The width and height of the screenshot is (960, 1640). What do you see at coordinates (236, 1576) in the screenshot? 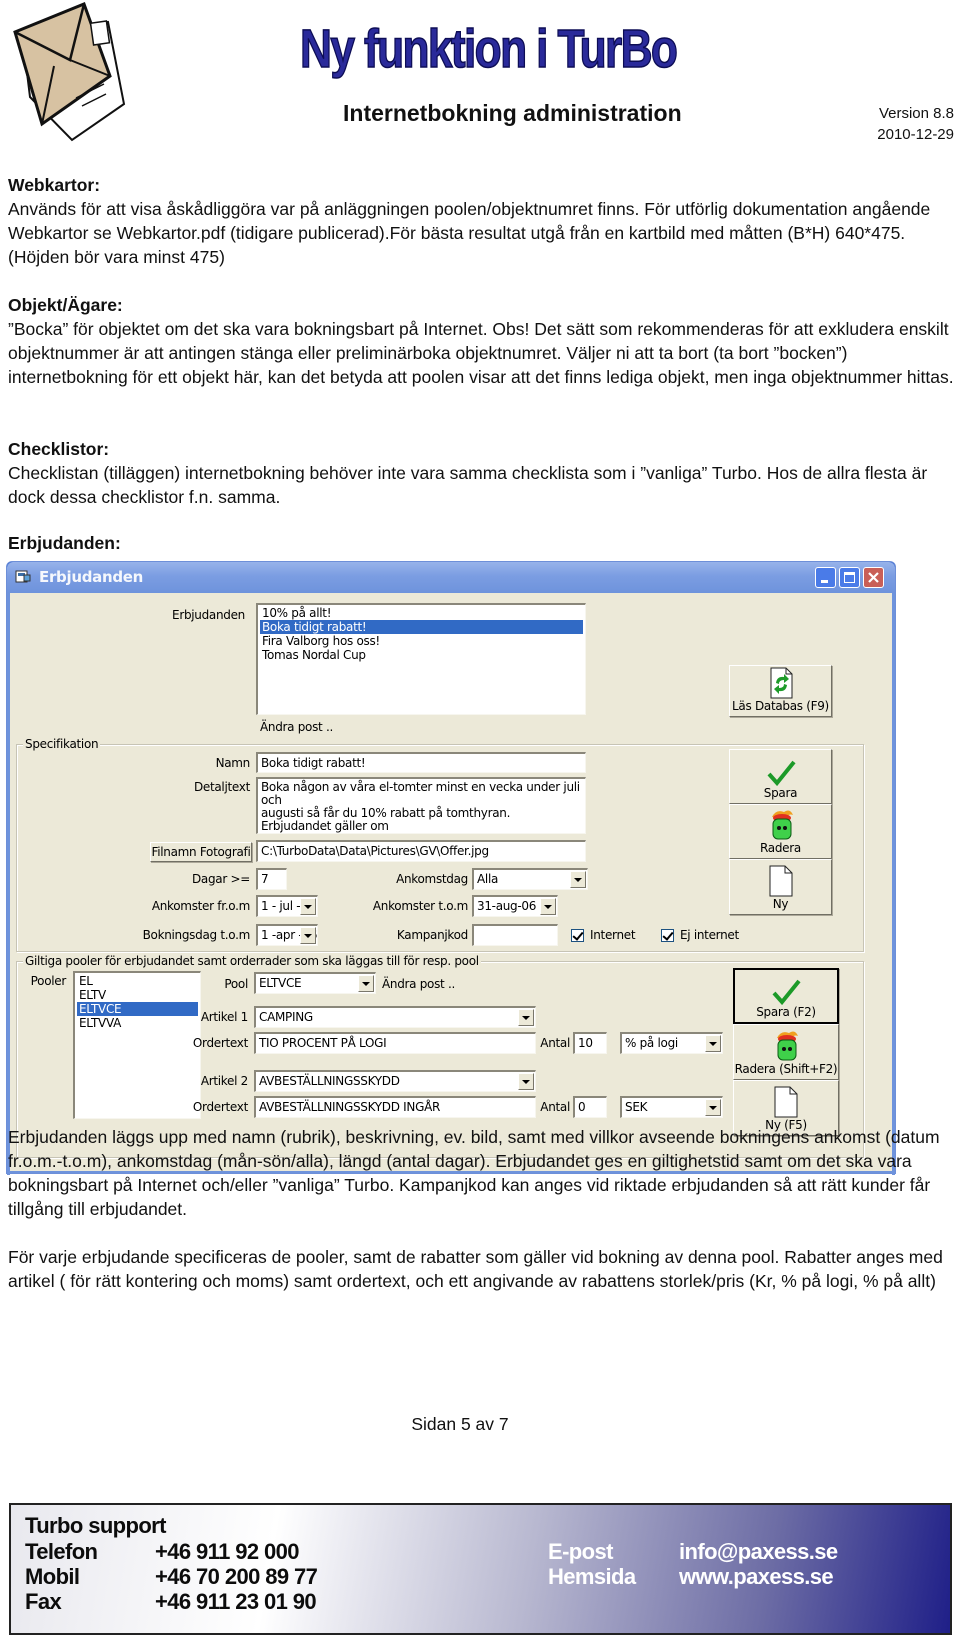
I see `mobile-value: +46 70 200 89 77` at bounding box center [236, 1576].